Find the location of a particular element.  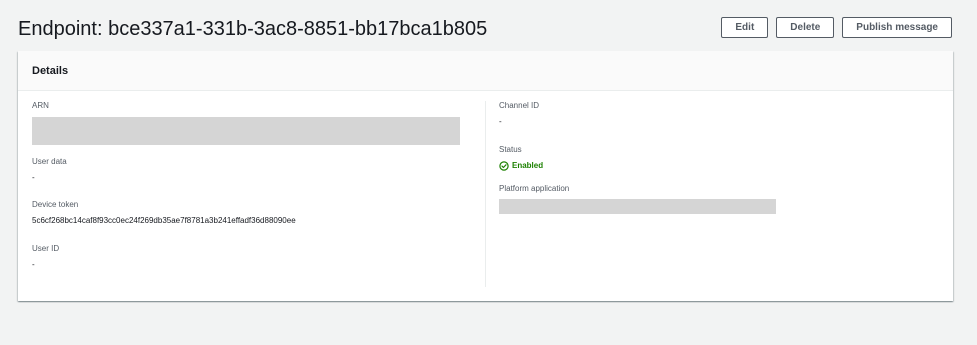

edit-button: Edit is located at coordinates (745, 27).